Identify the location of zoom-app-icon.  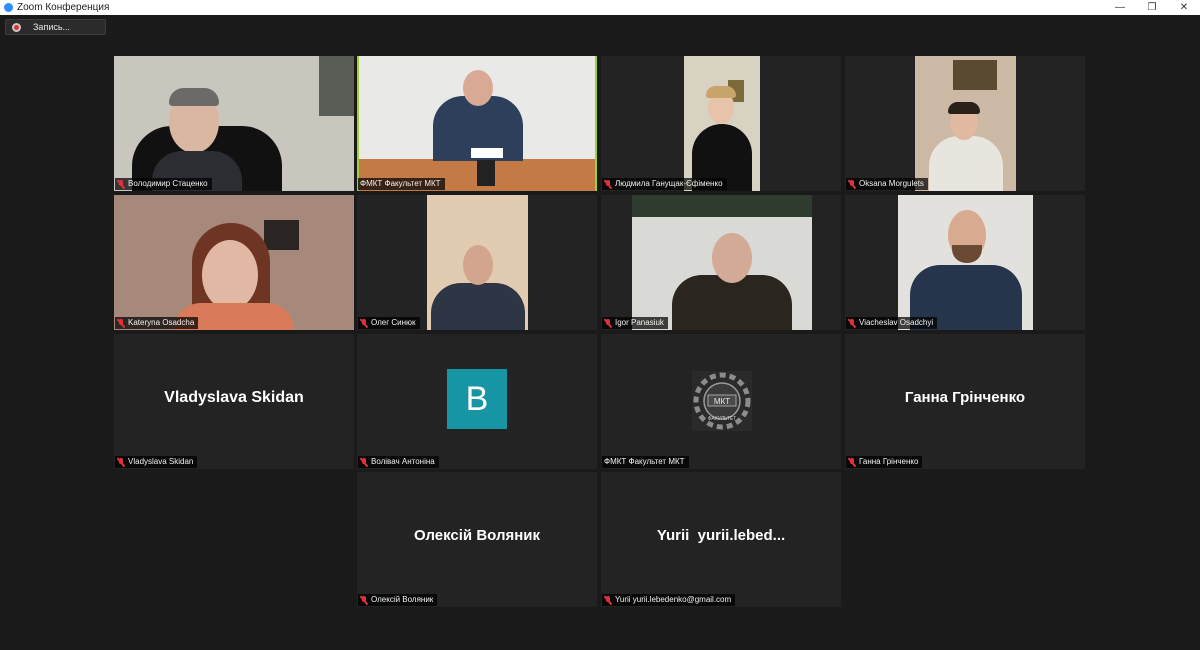
(8, 7).